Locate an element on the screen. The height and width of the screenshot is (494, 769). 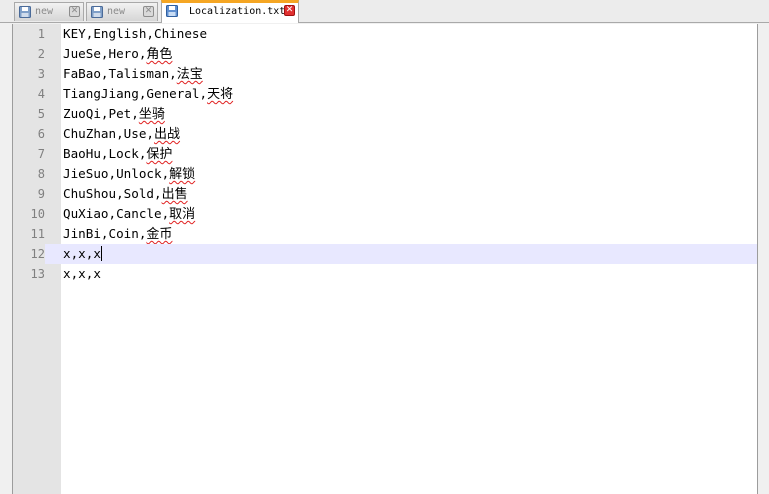
editor-line: 6 ChuZhan,Use,出战 is located at coordinates (385, 134).